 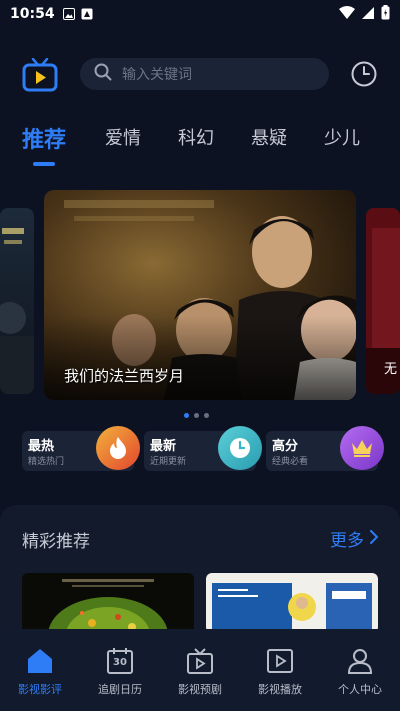 What do you see at coordinates (200, 14) in the screenshot?
I see `status-bar: 10:54` at bounding box center [200, 14].